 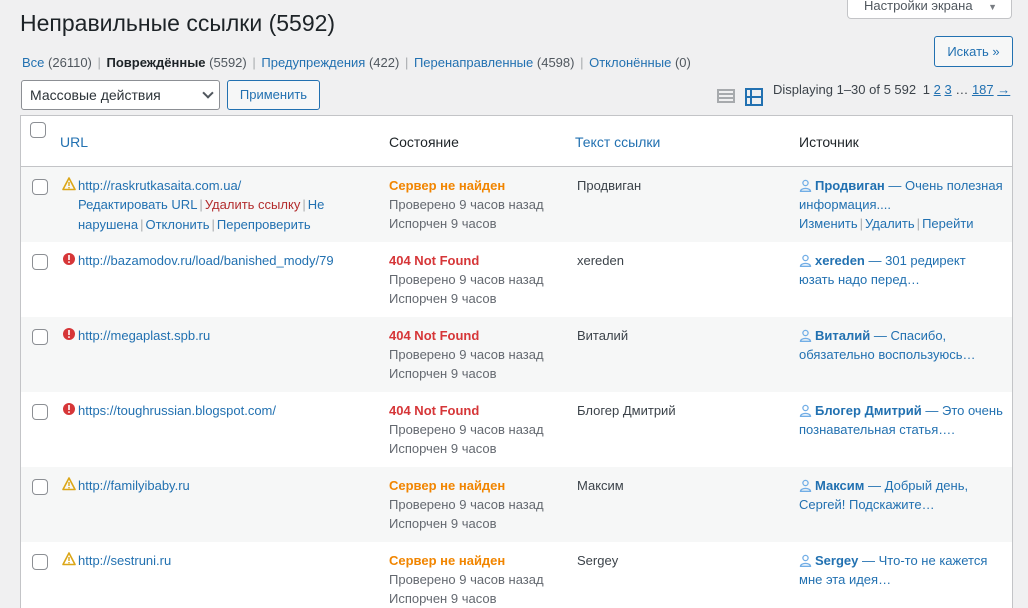 I want to click on filter-broken-count: (5592), so click(x=228, y=62).